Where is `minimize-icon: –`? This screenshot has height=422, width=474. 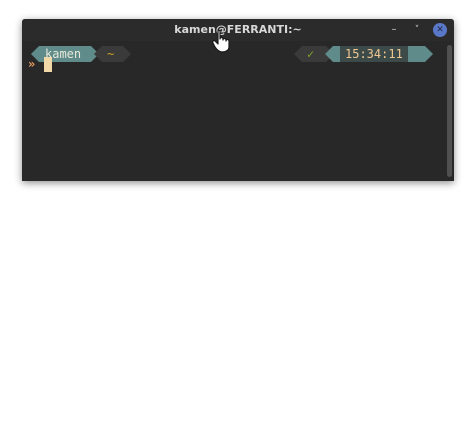
minimize-icon: – is located at coordinates (394, 30).